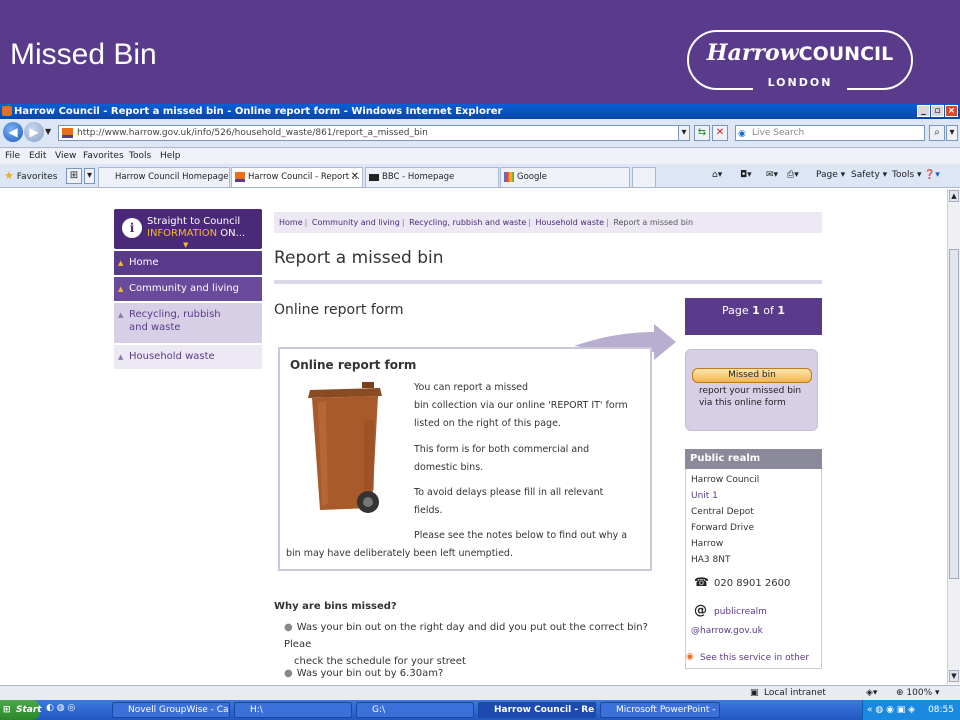  What do you see at coordinates (923, 111) in the screenshot?
I see `minimize-button: _` at bounding box center [923, 111].